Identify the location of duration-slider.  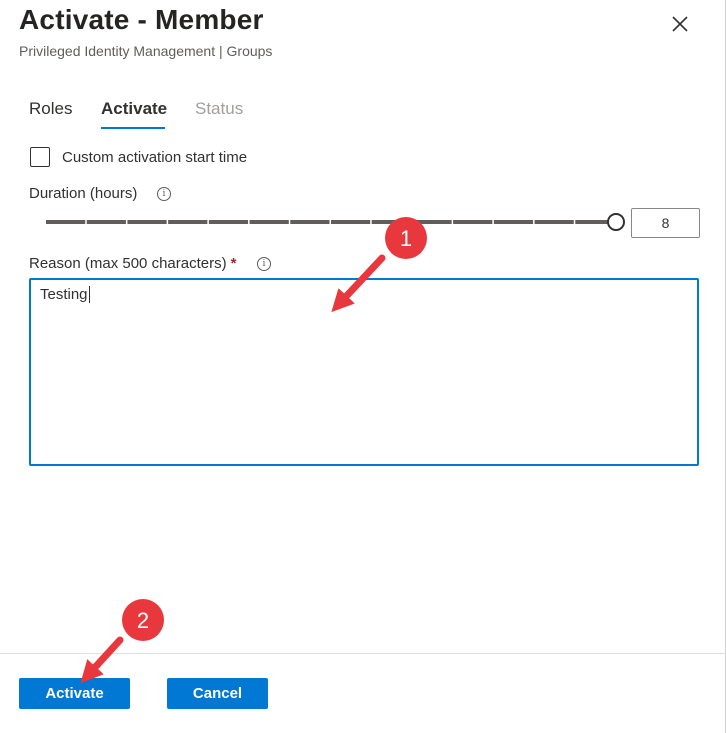
(335, 222).